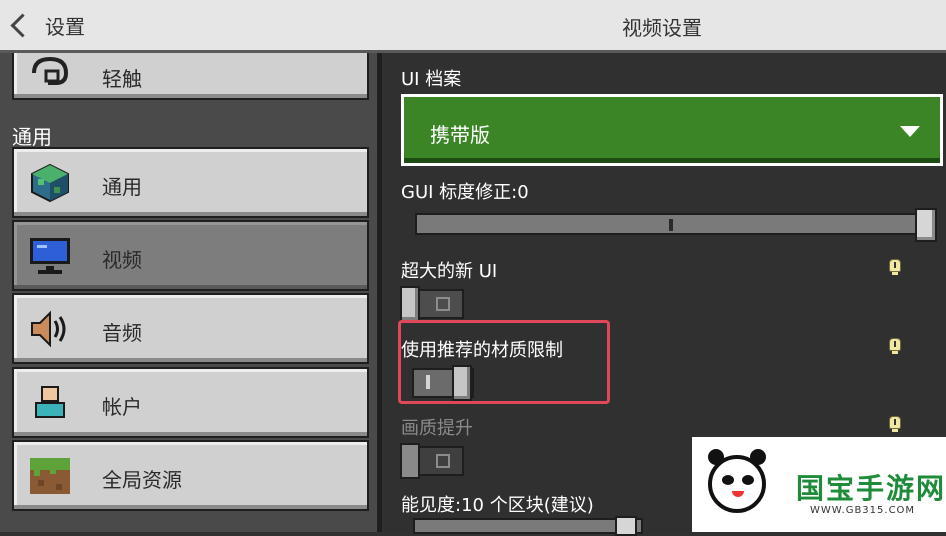 The height and width of the screenshot is (536, 946). What do you see at coordinates (190, 328) in the screenshot?
I see `sidebar-item-audio: 音频` at bounding box center [190, 328].